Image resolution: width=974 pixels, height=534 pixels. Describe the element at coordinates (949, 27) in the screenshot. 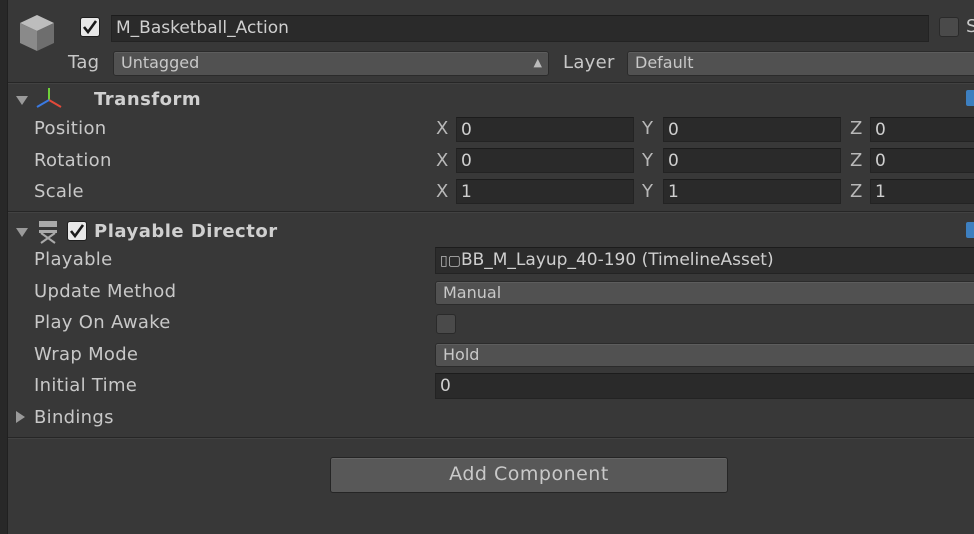

I see `static-checkbox` at that location.